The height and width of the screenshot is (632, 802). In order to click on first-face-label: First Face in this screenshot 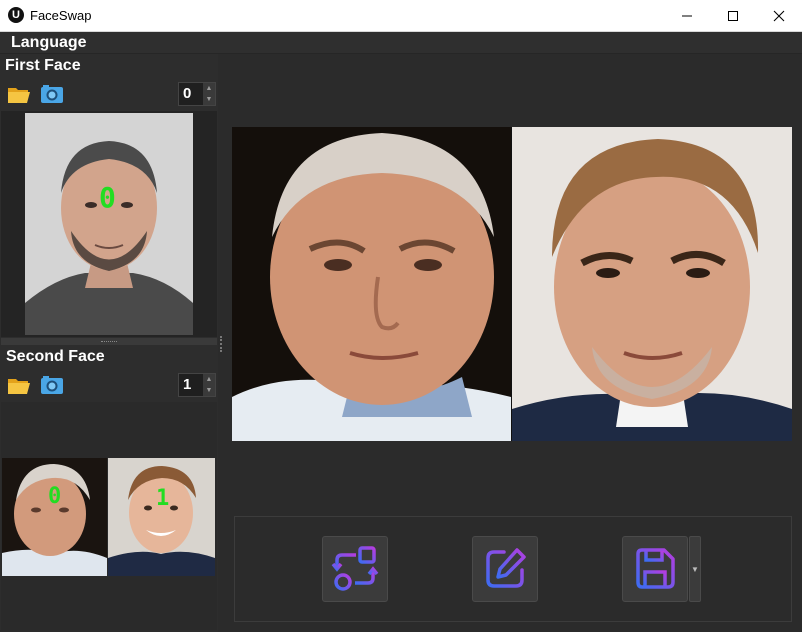, I will do `click(43, 65)`.